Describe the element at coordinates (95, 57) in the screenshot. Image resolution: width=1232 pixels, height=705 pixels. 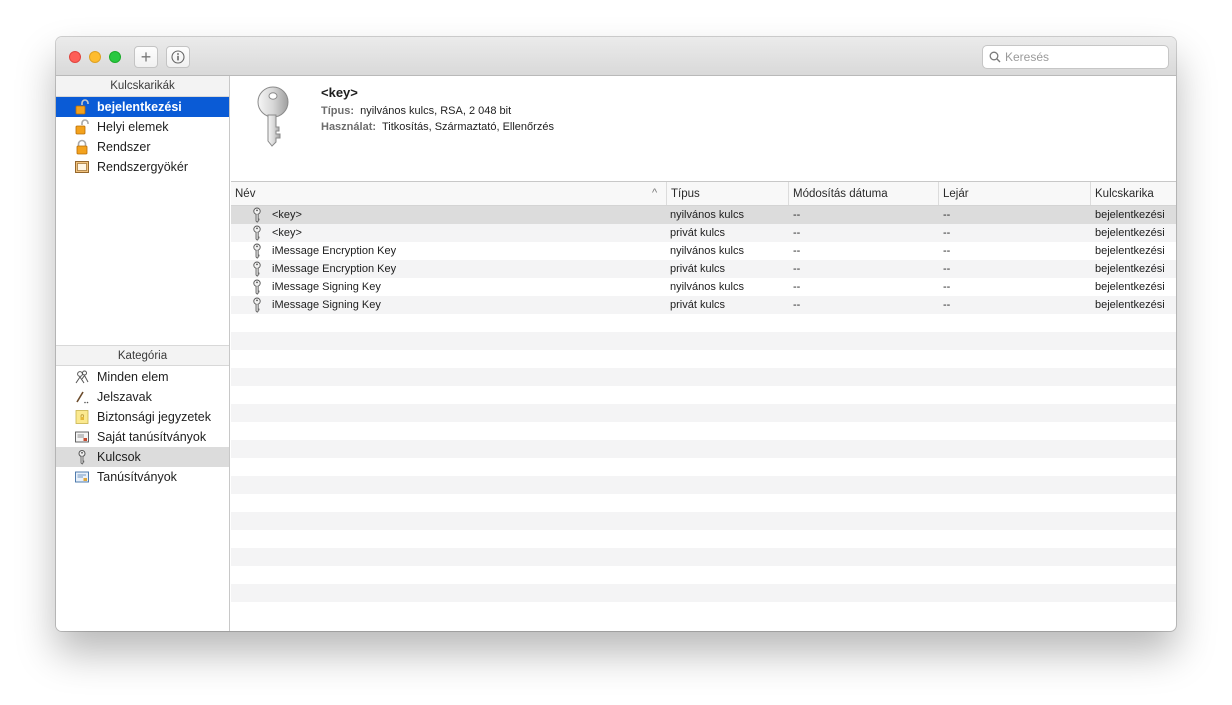
I see `minimize-window-button` at that location.